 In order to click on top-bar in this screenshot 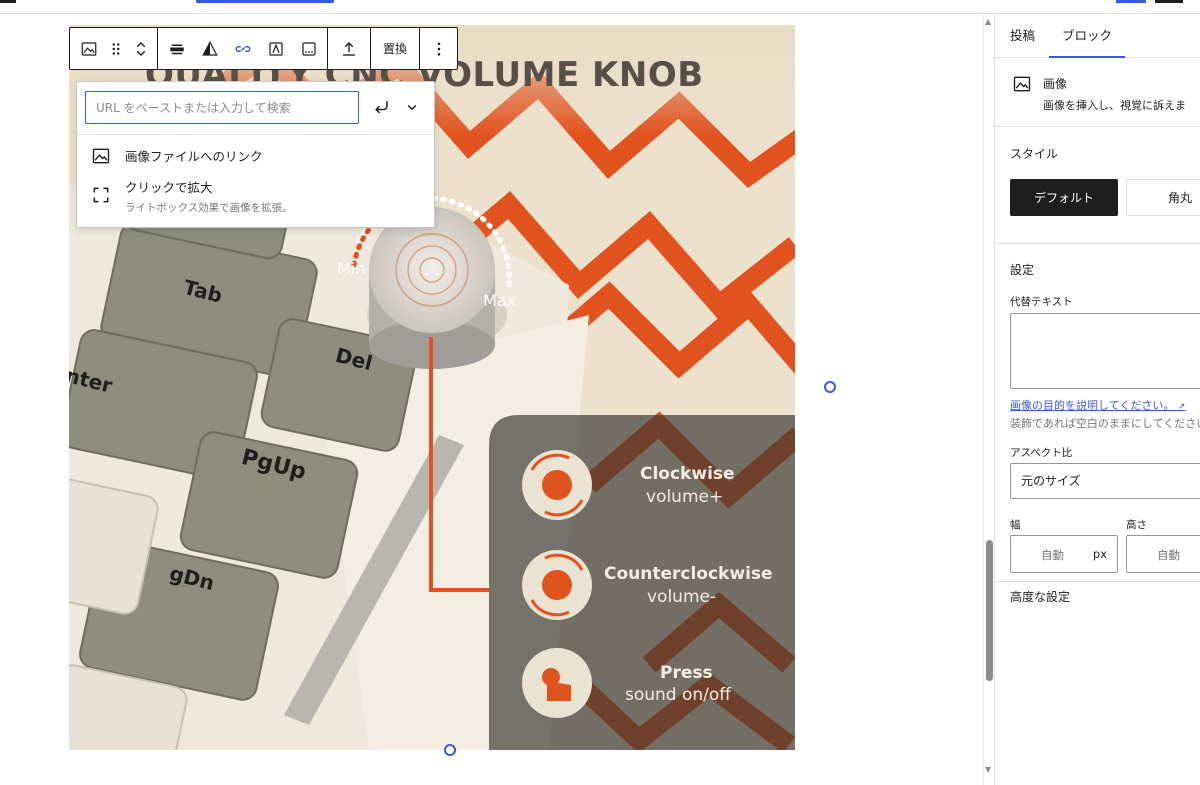, I will do `click(600, 7)`.